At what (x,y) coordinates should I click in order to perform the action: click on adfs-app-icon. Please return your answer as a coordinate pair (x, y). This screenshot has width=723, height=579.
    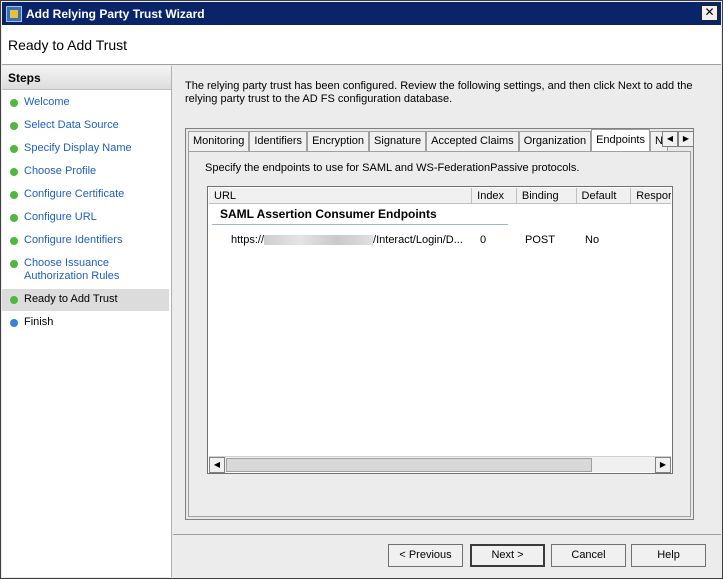
    Looking at the image, I should click on (14, 13).